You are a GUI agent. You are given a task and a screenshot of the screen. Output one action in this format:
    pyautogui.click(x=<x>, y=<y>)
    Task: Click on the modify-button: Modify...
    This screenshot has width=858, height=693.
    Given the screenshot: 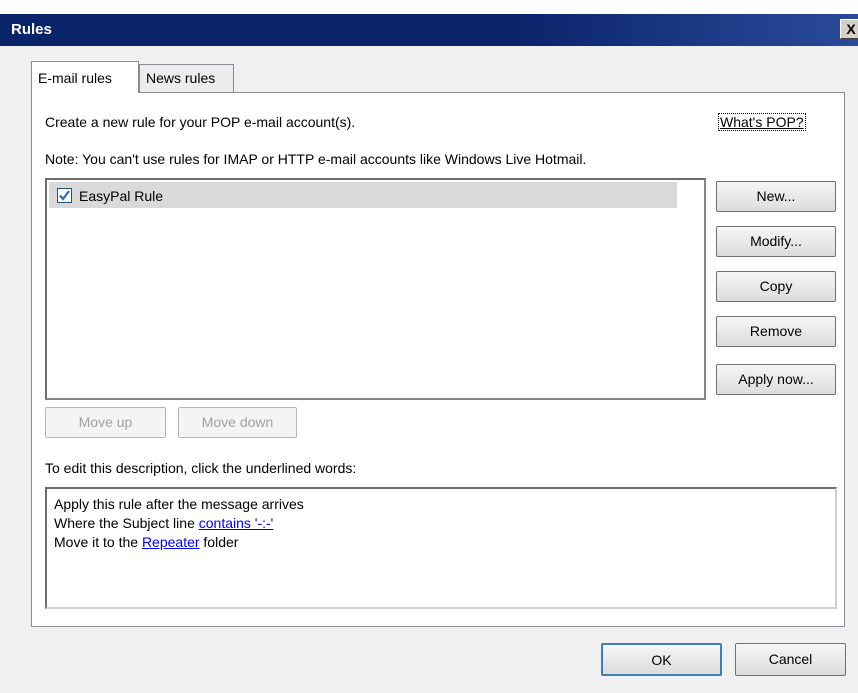 What is the action you would take?
    pyautogui.click(x=776, y=241)
    